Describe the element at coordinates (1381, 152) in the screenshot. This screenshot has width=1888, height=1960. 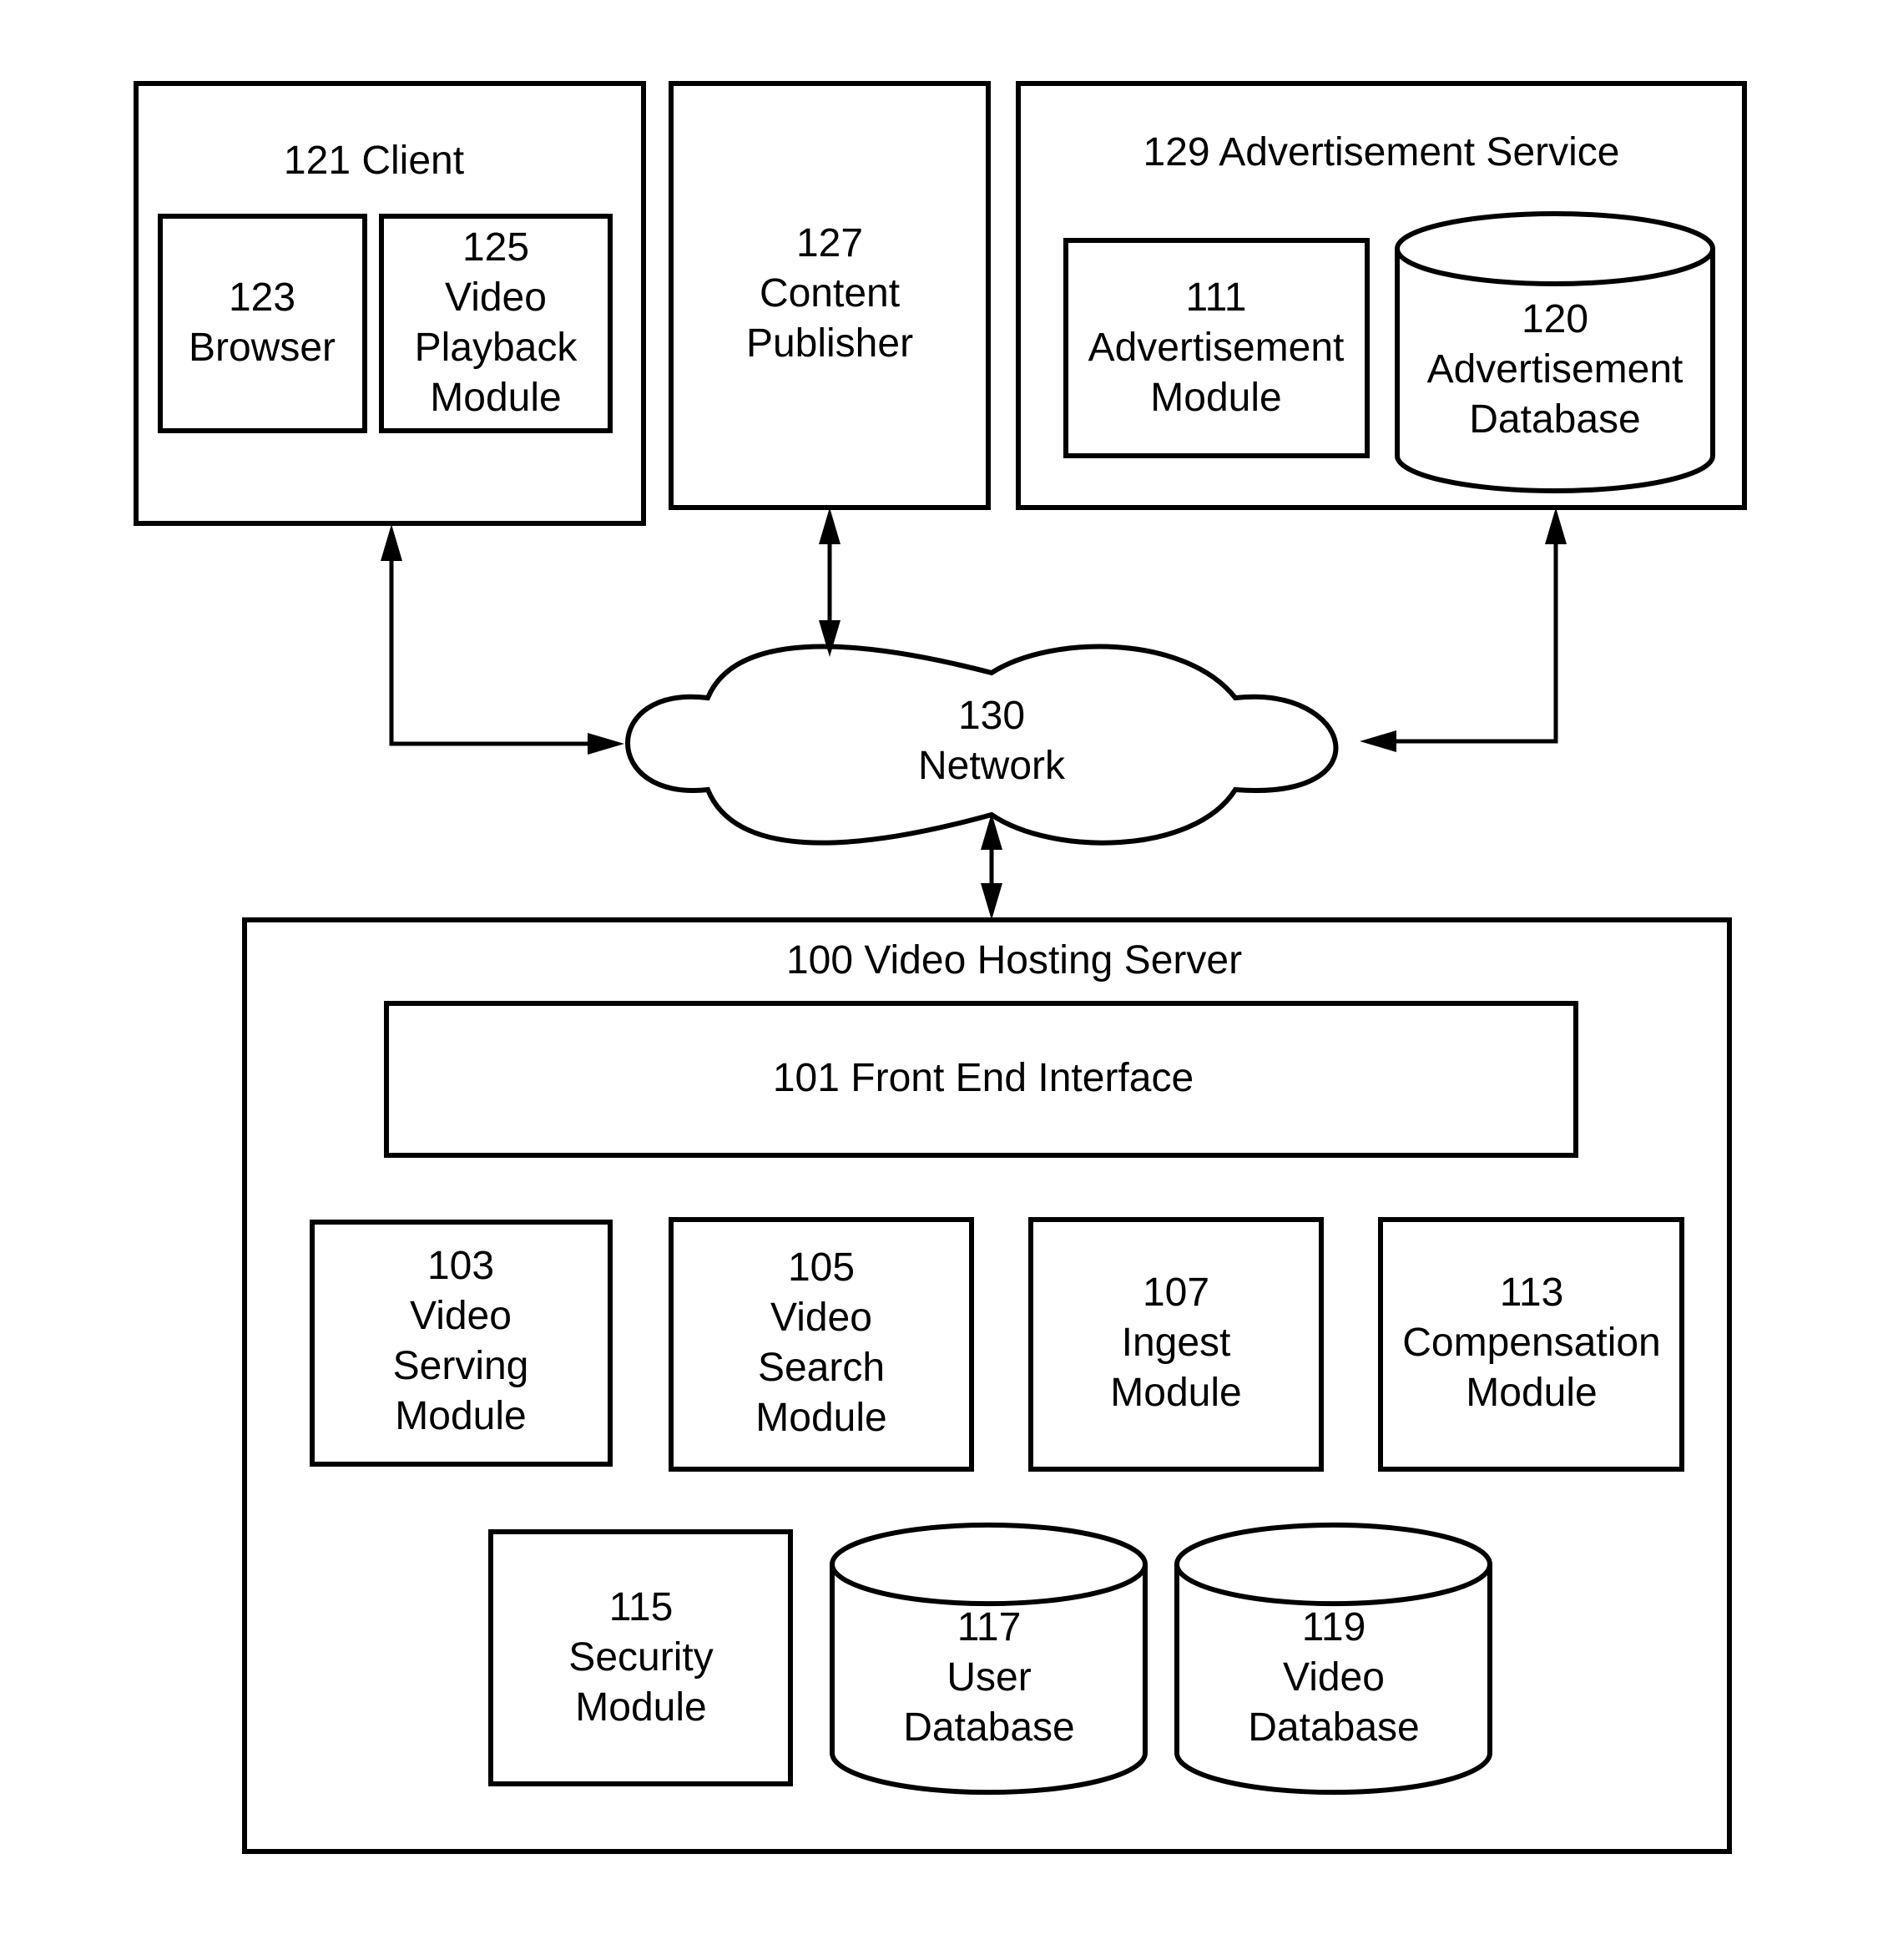
I see `ad-service-title: 129 Advertisement Service` at that location.